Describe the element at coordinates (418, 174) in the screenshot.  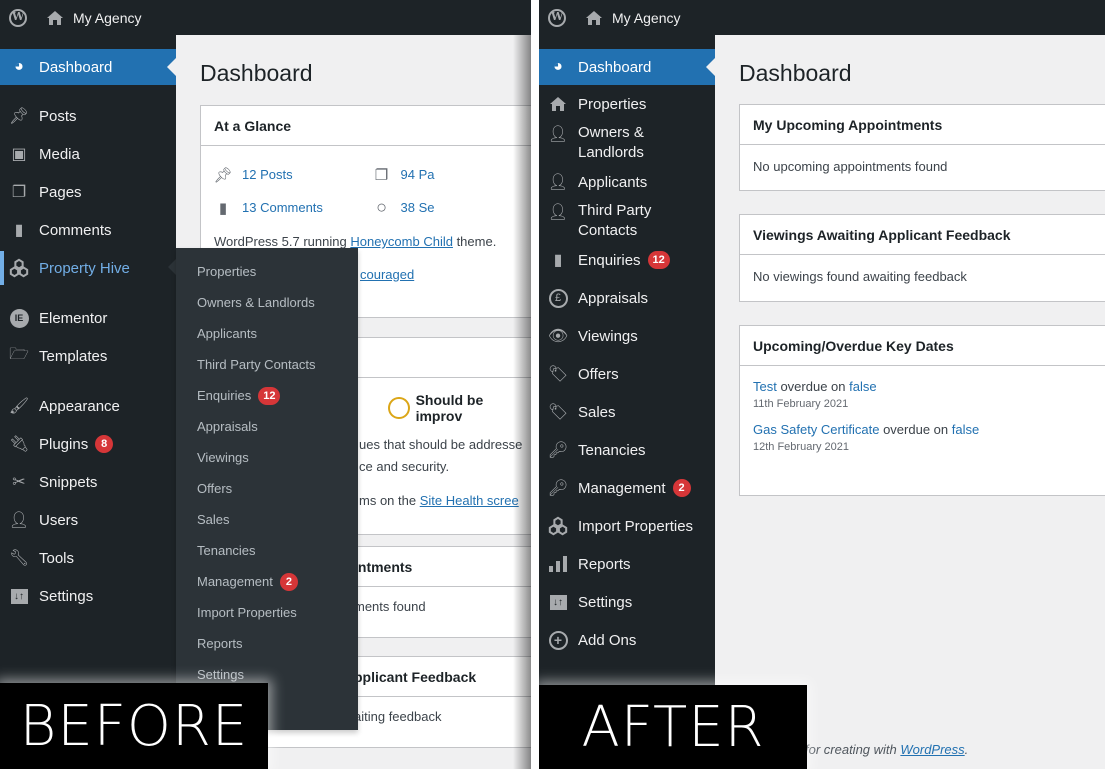
I see `pages-count-link: 94 Pa` at that location.